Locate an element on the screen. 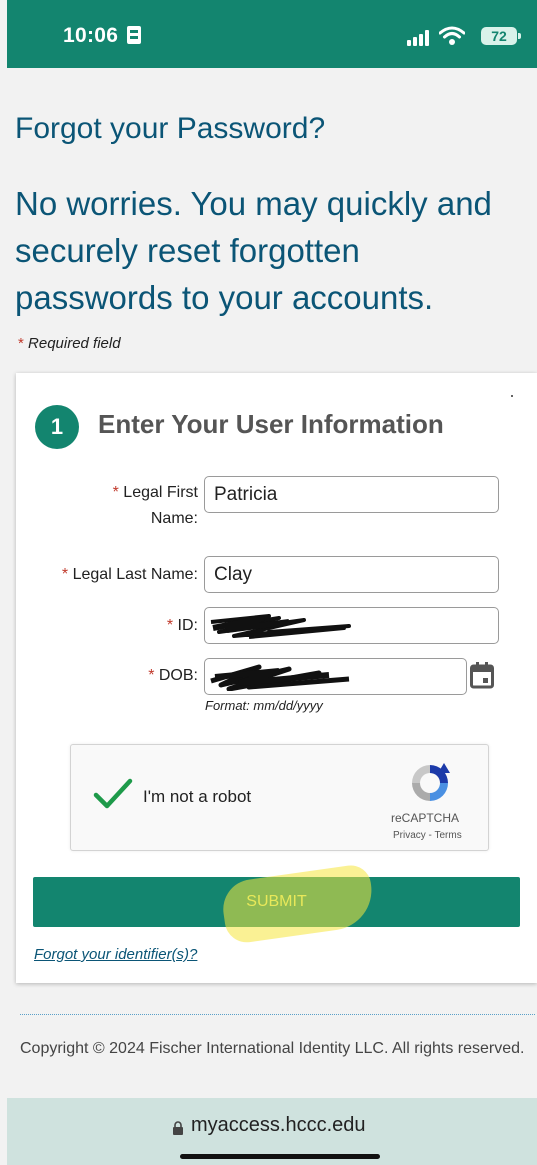 Image resolution: width=537 pixels, height=1165 pixels. first-name-input: Patricia is located at coordinates (351, 494).